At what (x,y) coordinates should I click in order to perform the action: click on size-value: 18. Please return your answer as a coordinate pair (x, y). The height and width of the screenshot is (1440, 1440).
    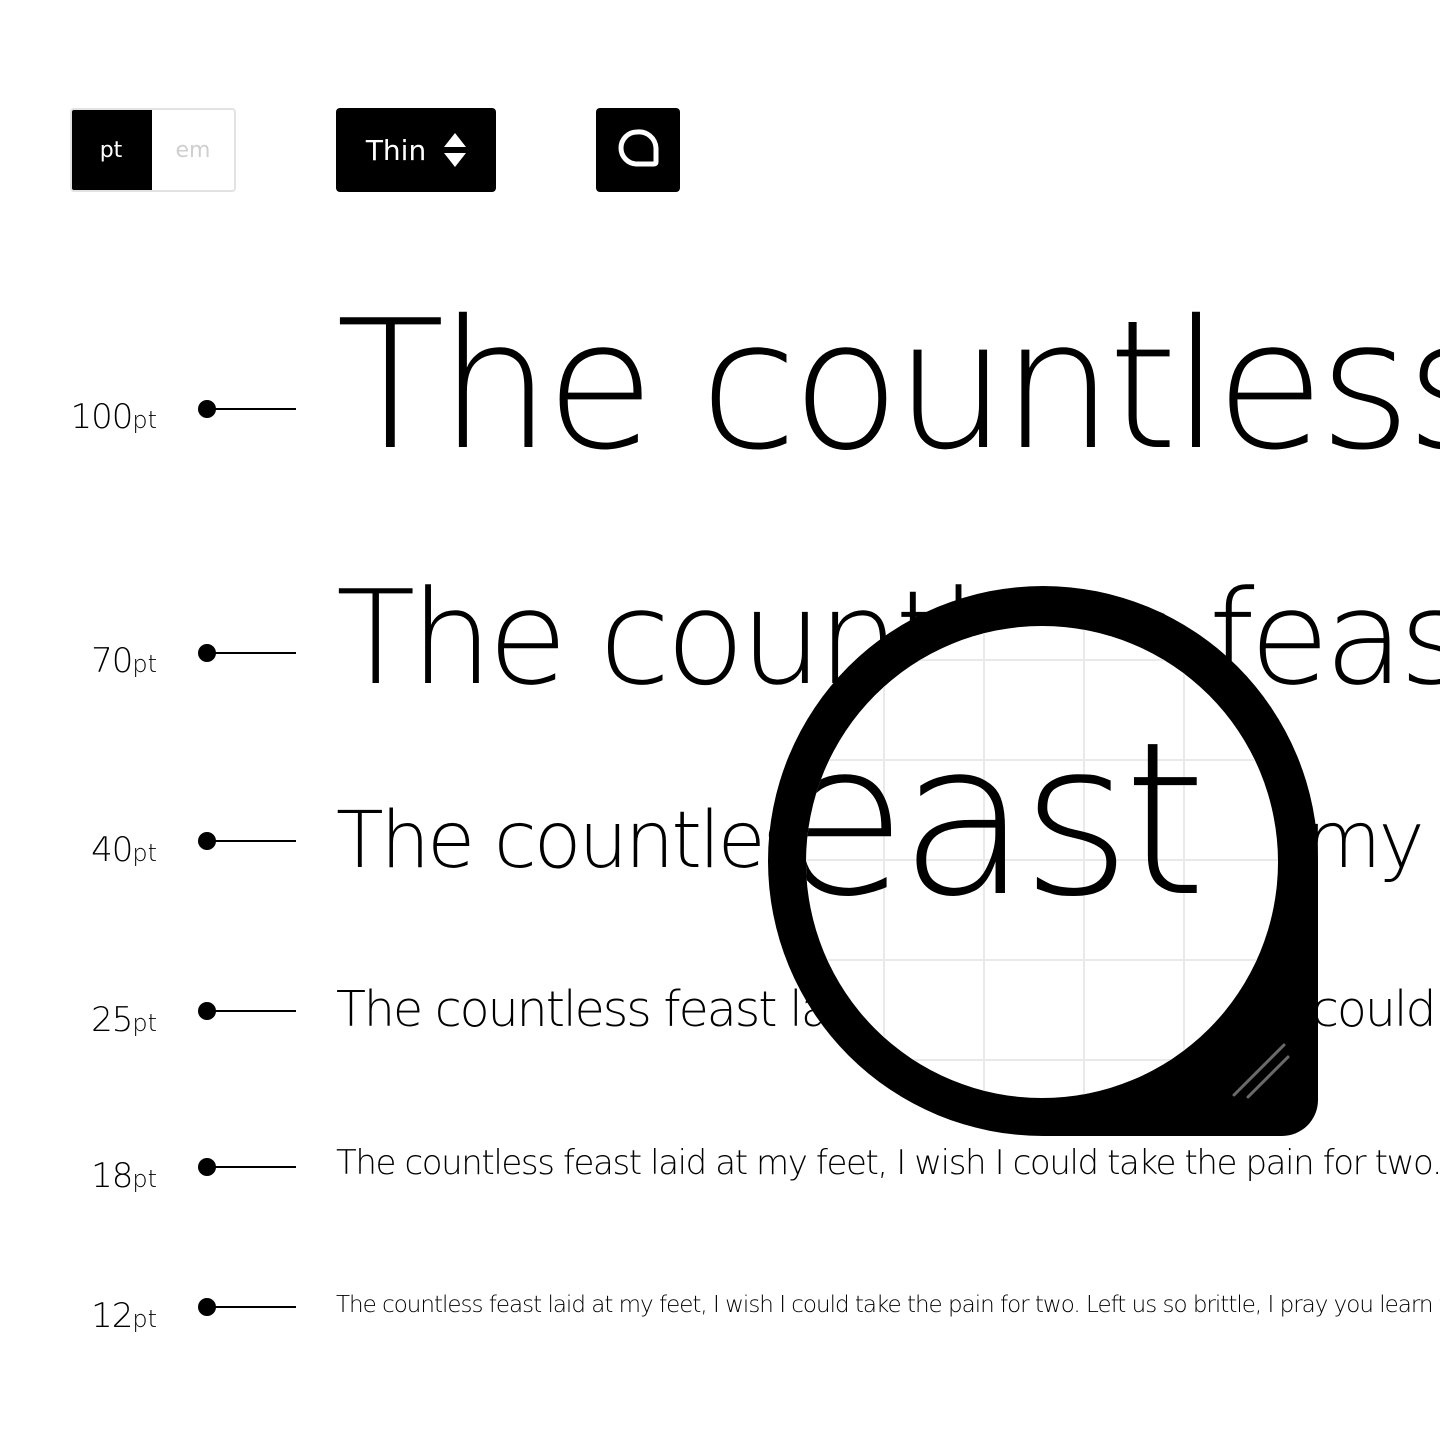
    Looking at the image, I should click on (112, 1176).